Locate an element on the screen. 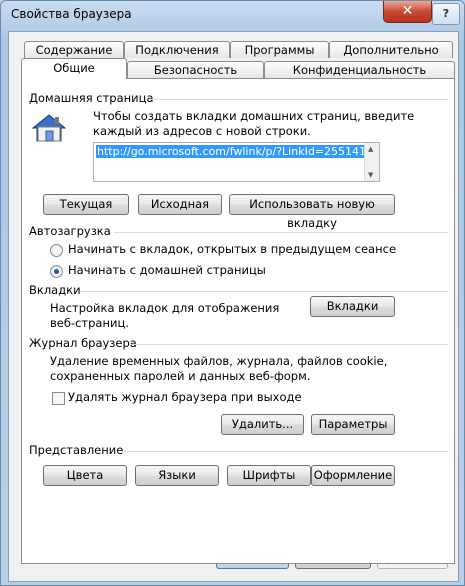 The image size is (465, 586). textarea-scrollbar: ▲ ▼ is located at coordinates (371, 162).